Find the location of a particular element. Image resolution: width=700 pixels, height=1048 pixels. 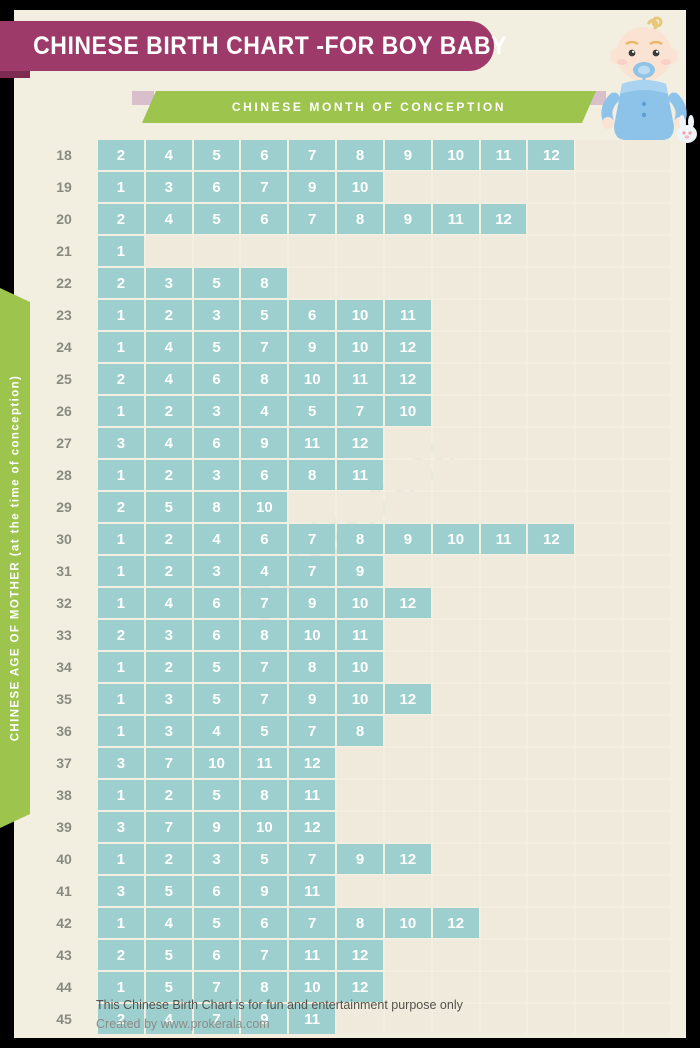

table-row: 43 2 5 6 7 11 12 is located at coordinates (350, 955).